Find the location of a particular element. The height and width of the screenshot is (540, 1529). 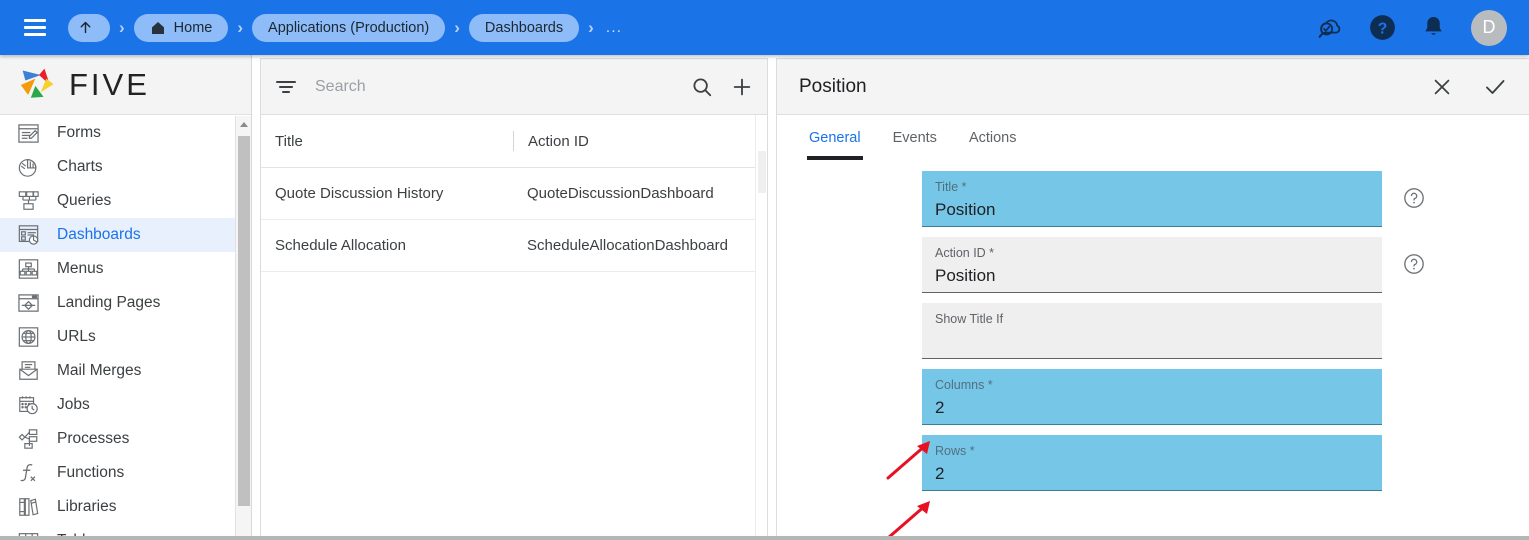

column-header-title: Title is located at coordinates (387, 141).